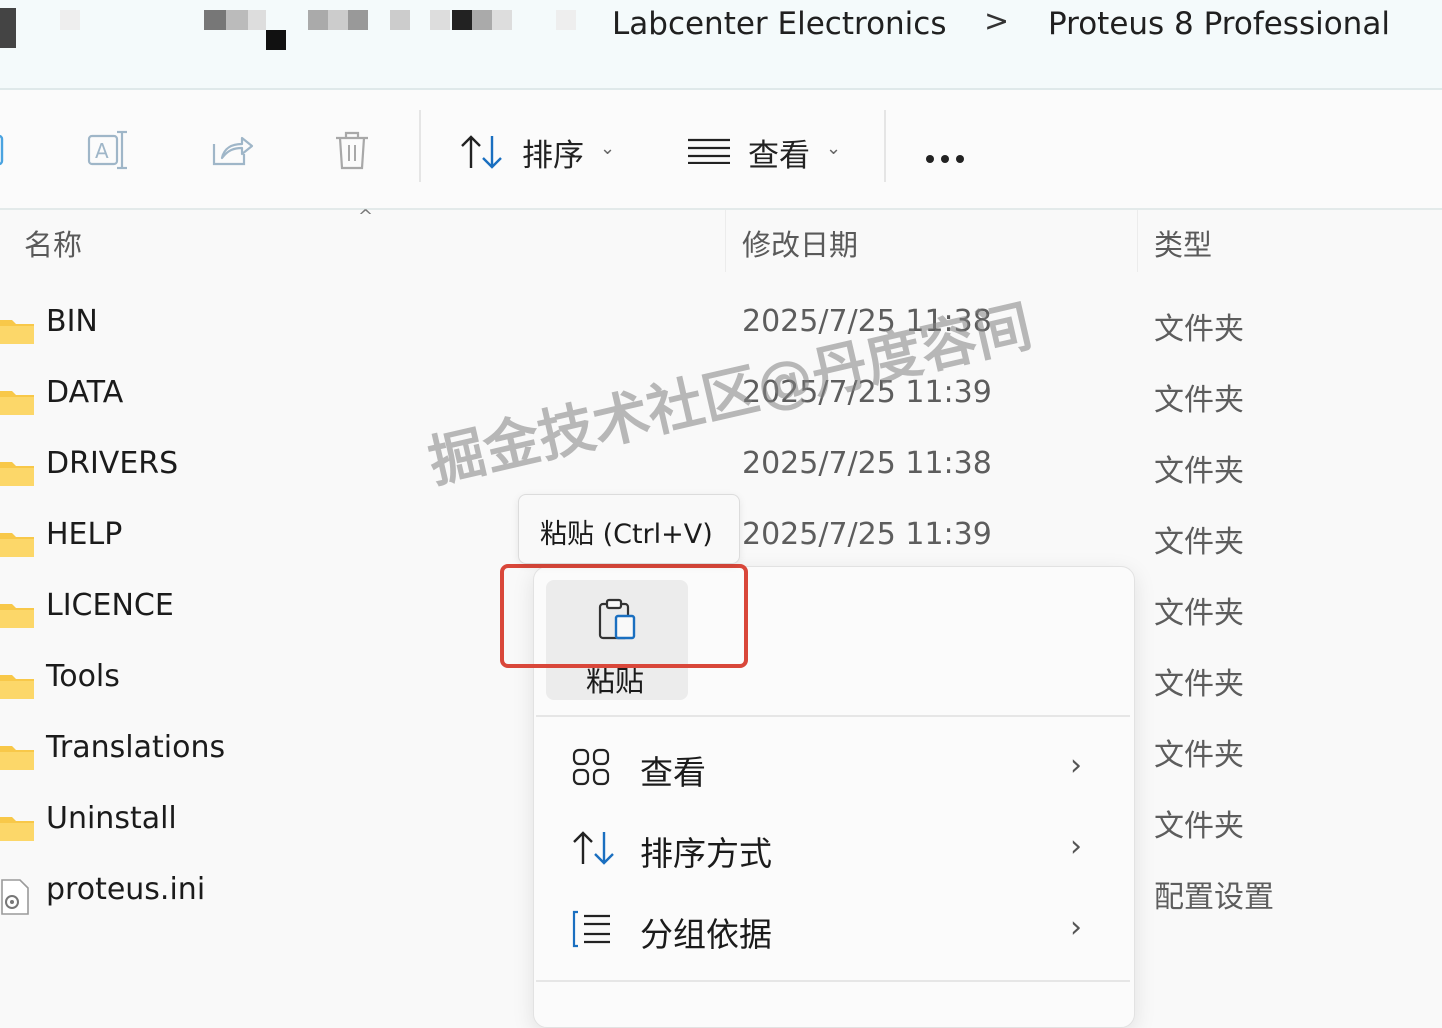 The height and width of the screenshot is (1028, 1442). What do you see at coordinates (673, 772) in the screenshot?
I see `menu-item-label: 查看` at bounding box center [673, 772].